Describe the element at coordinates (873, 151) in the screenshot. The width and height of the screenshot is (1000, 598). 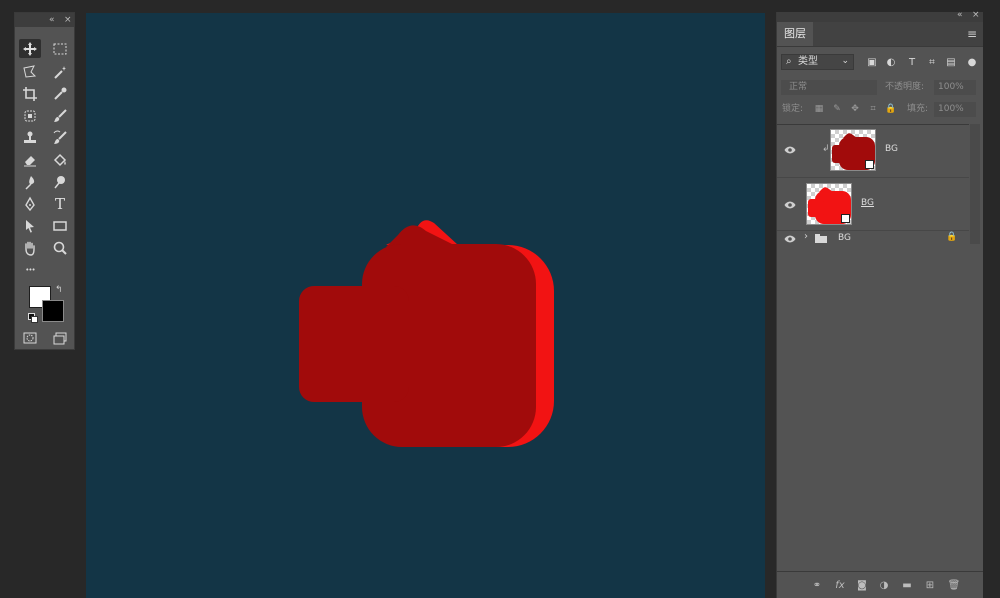
I see `layer-row: ↲ BG` at that location.